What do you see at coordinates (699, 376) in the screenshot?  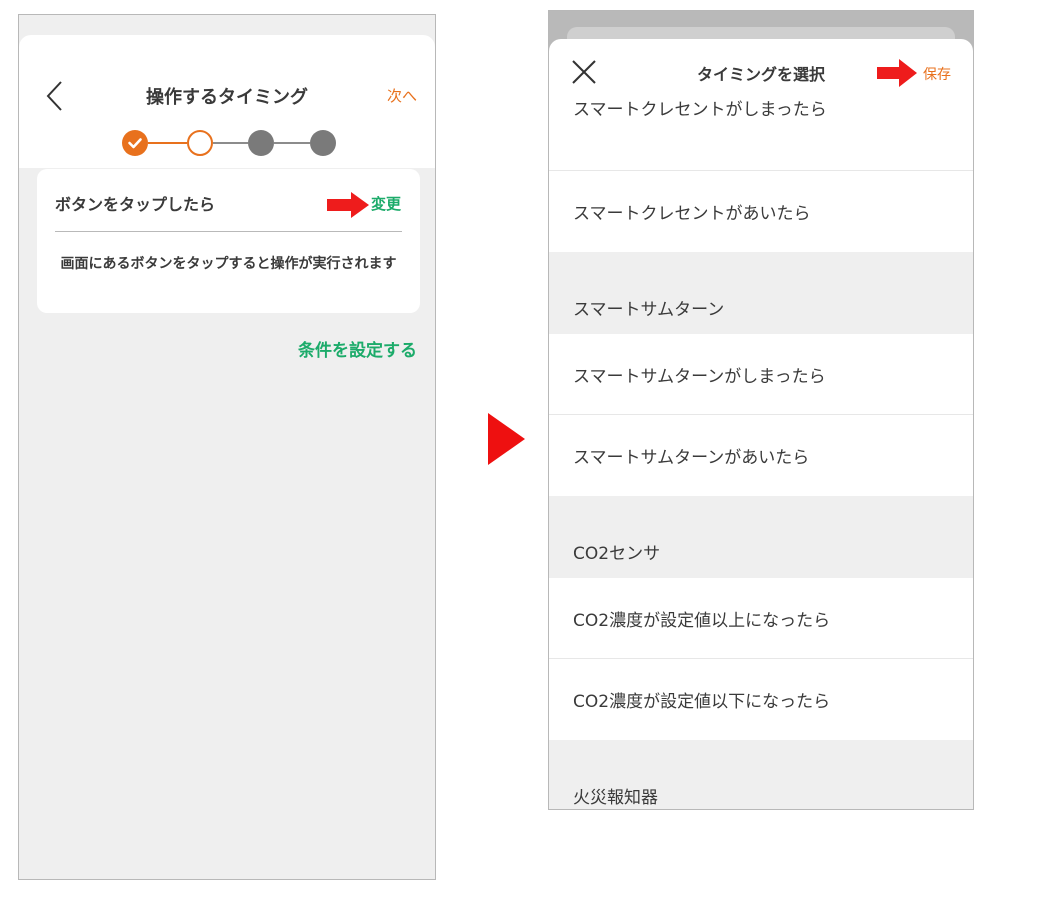 I see `list-item-label: スマートサムターンがしまったら` at bounding box center [699, 376].